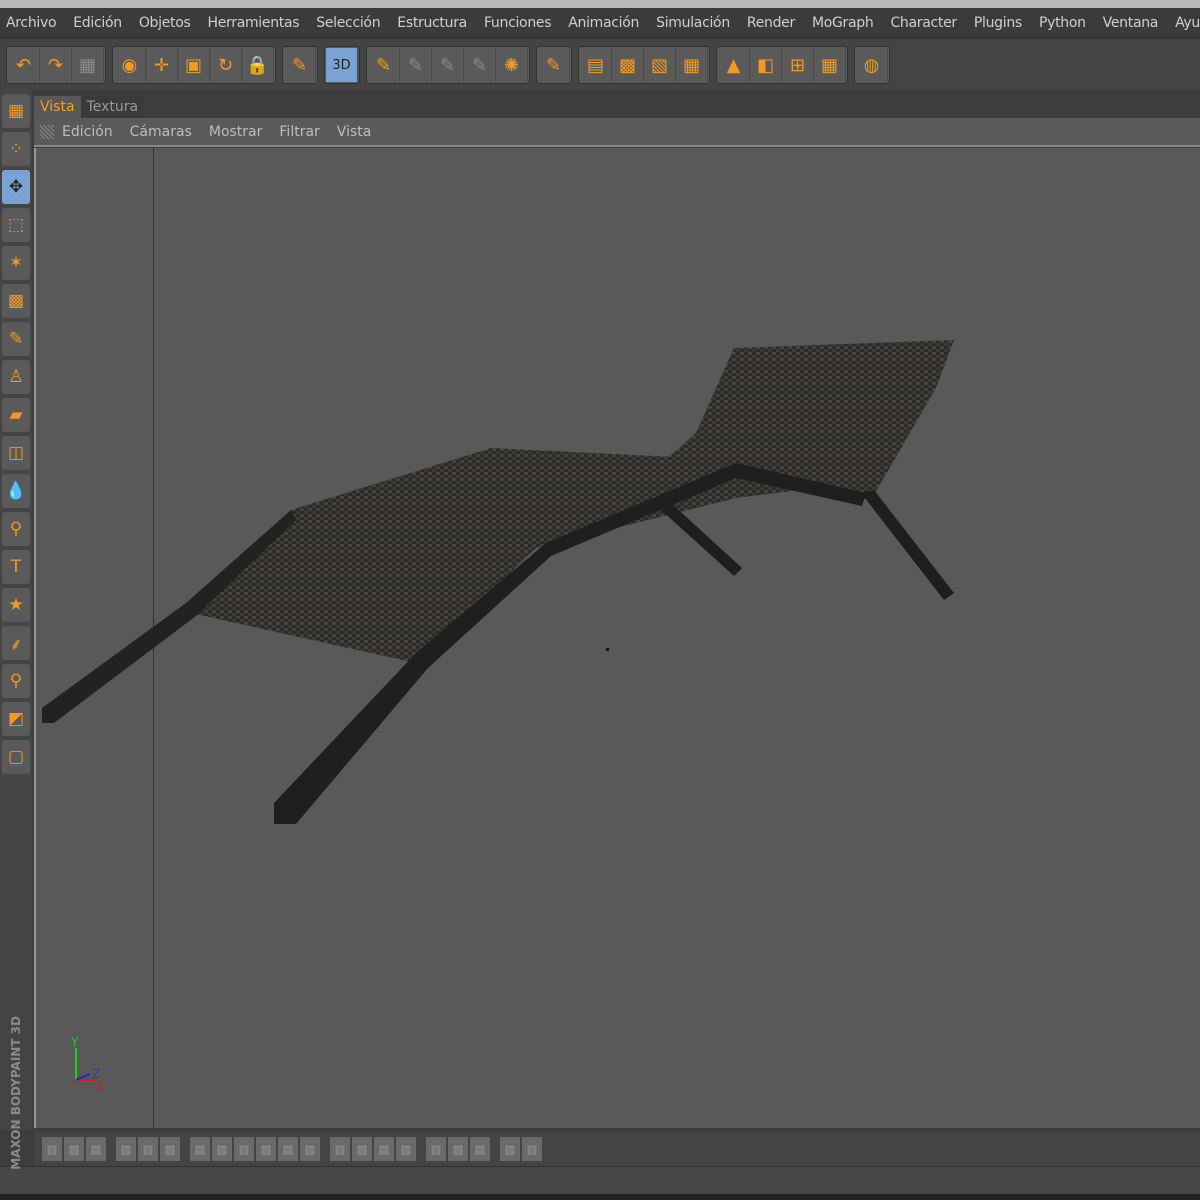 Image resolution: width=1200 pixels, height=1200 pixels. What do you see at coordinates (830, 65) in the screenshot?
I see `layout-grid-button: ▦` at bounding box center [830, 65].